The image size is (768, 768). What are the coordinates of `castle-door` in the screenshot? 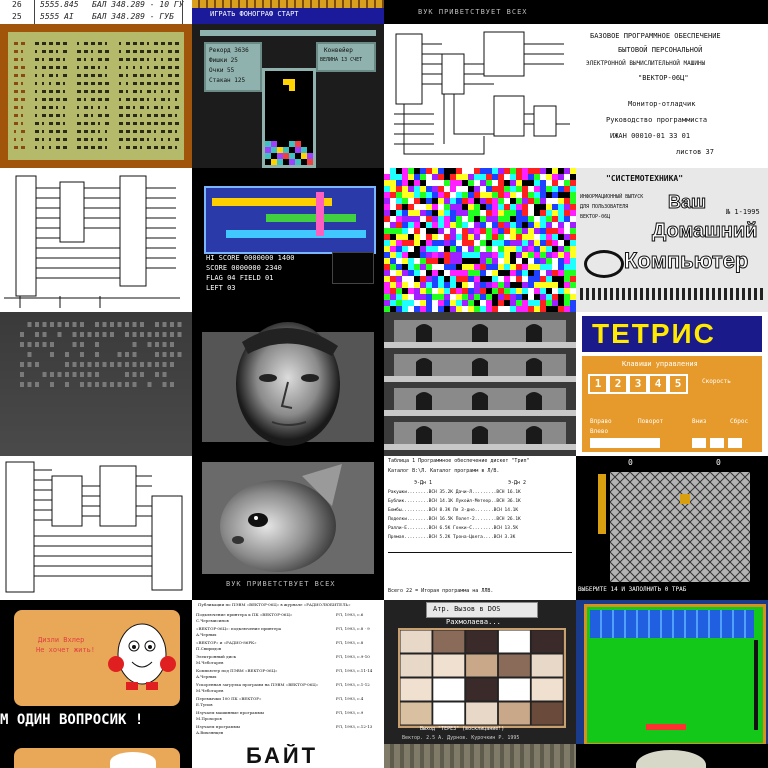 It's located at (424, 333).